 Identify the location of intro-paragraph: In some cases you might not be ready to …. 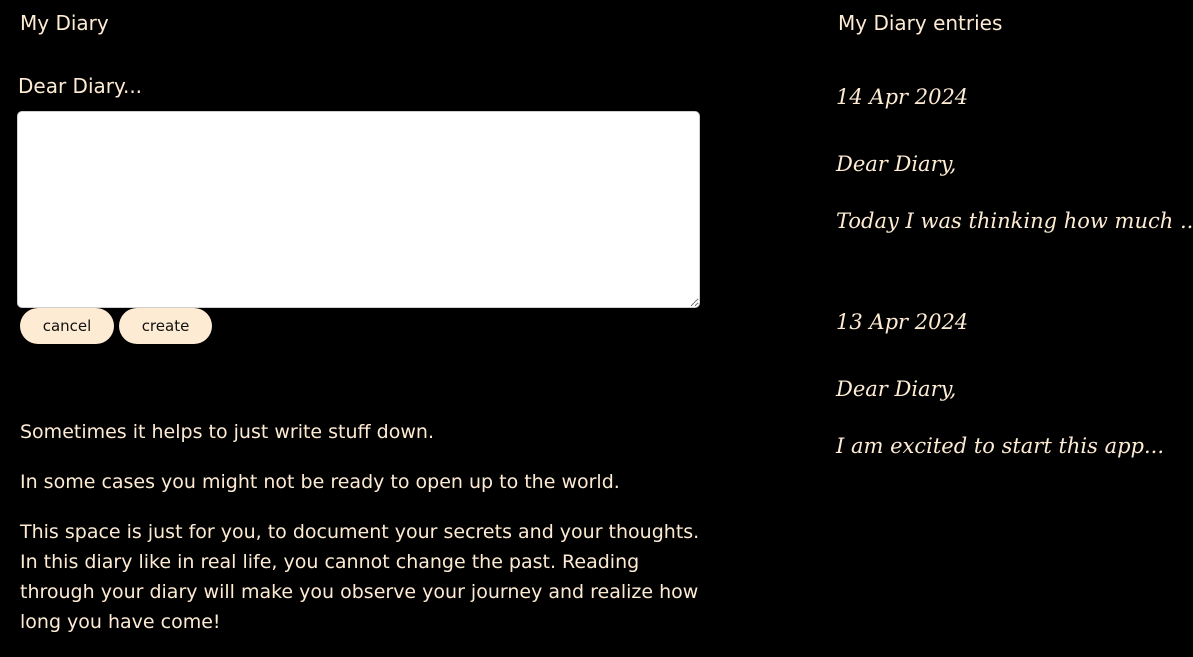
(320, 482).